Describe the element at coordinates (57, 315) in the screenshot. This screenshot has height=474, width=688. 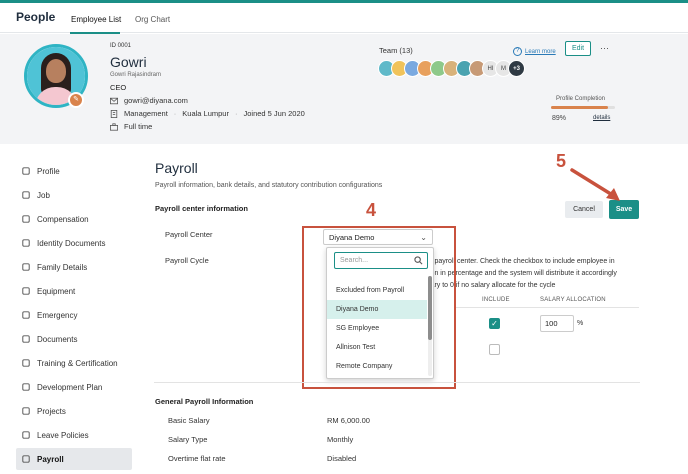
I see `sidebar-item-label: Emergency` at that location.